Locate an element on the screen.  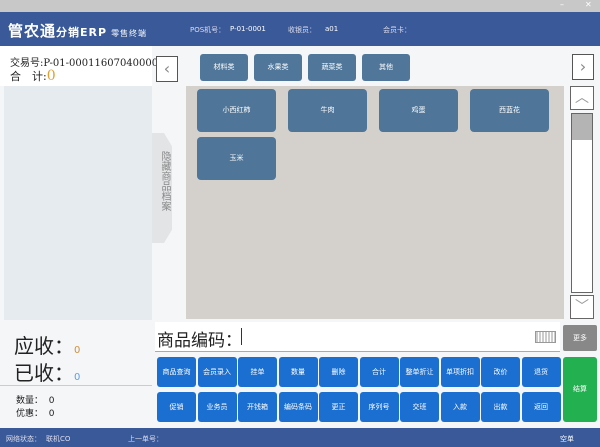
discount-label: 优惠： is located at coordinates (30, 414).